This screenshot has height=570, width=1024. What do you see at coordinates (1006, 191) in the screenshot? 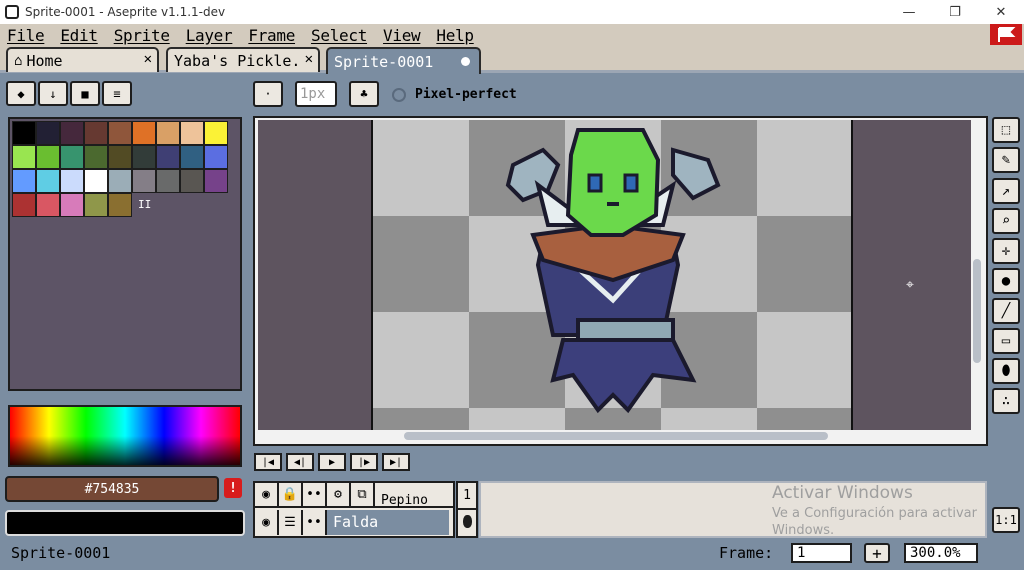
I see `eyedropper-icon: ↗` at bounding box center [1006, 191].